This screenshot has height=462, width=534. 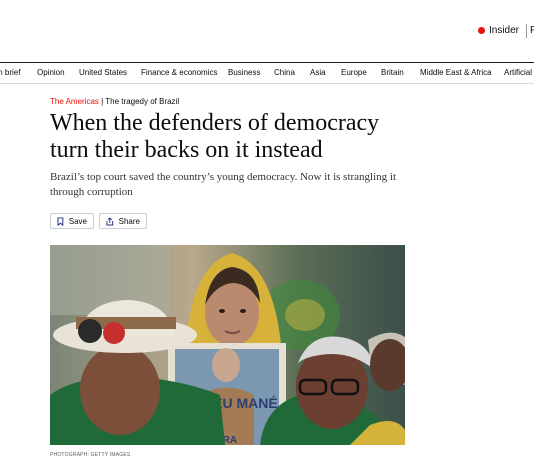 What do you see at coordinates (481, 30) in the screenshot?
I see `live-dot-icon` at bounding box center [481, 30].